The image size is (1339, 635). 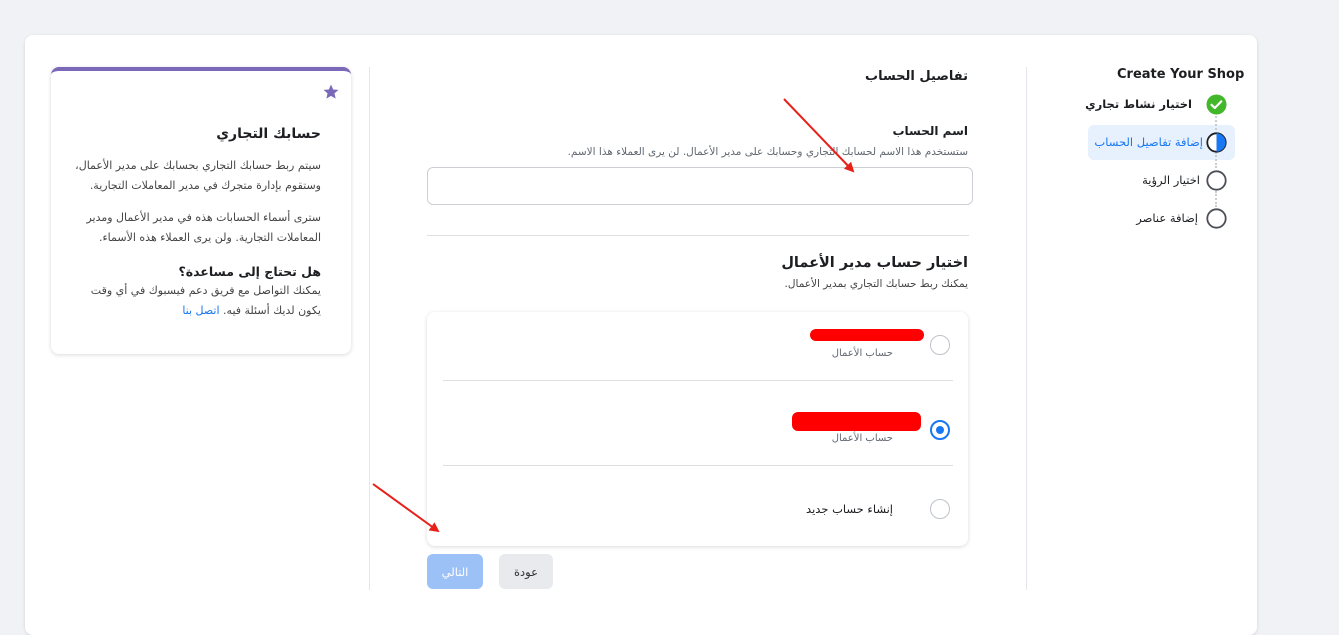 What do you see at coordinates (200, 310) in the screenshot?
I see `contact-us-link: اتصل بنا` at bounding box center [200, 310].